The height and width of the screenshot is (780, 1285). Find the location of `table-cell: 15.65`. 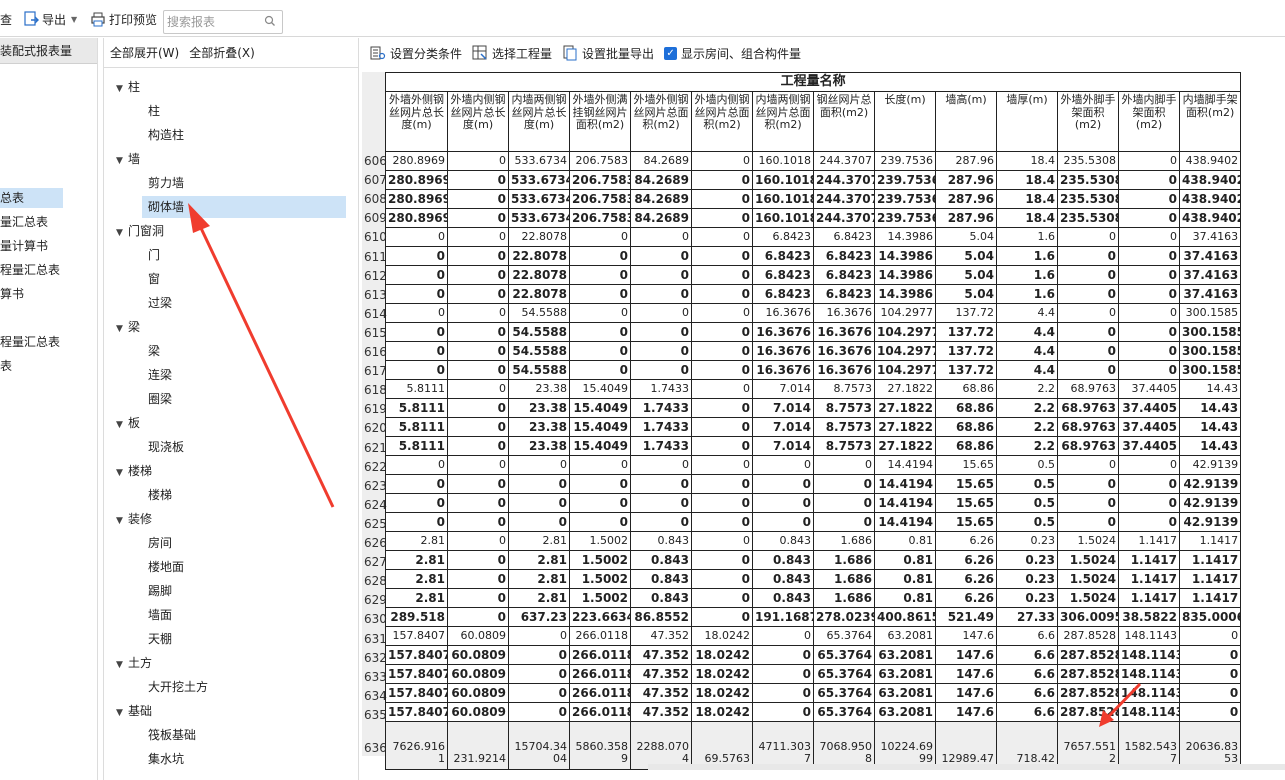

table-cell: 15.65 is located at coordinates (966, 522).